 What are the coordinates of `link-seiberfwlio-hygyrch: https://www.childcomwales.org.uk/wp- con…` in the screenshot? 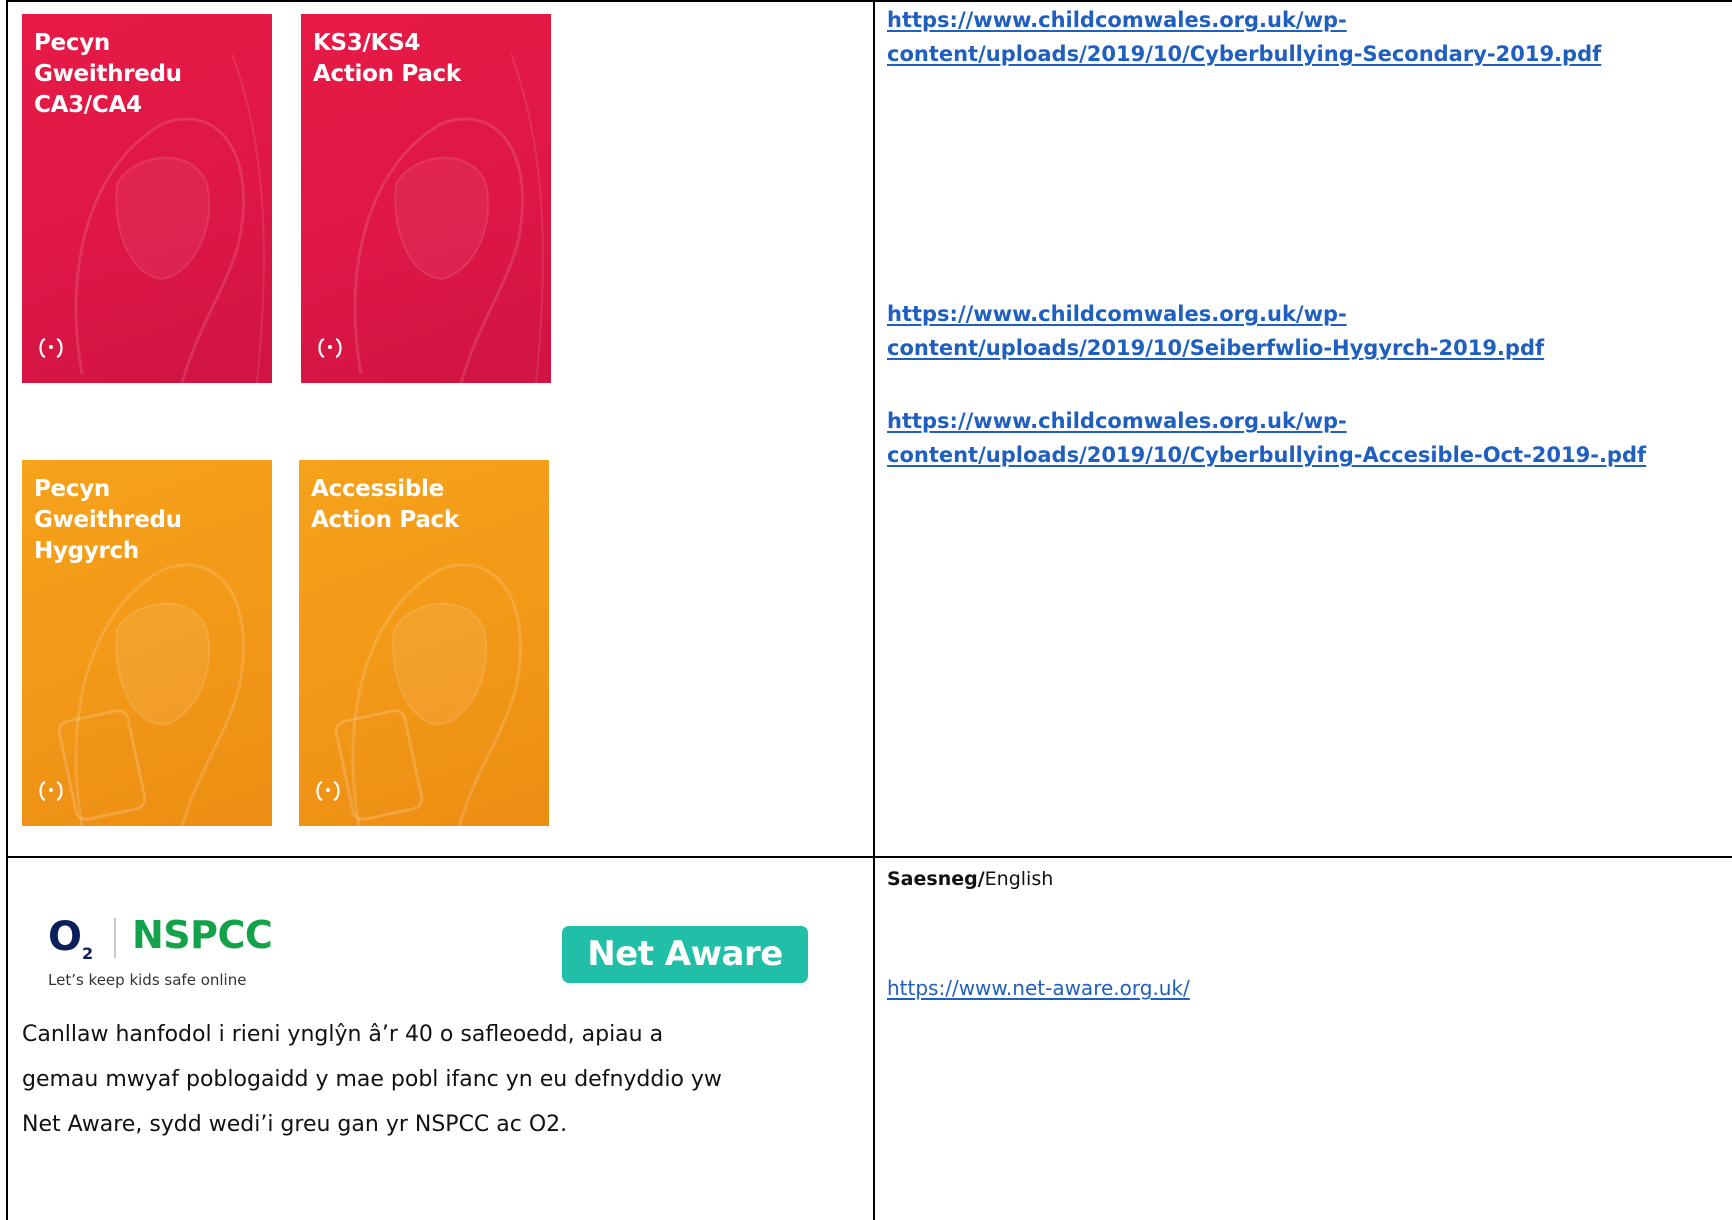 It's located at (1215, 331).